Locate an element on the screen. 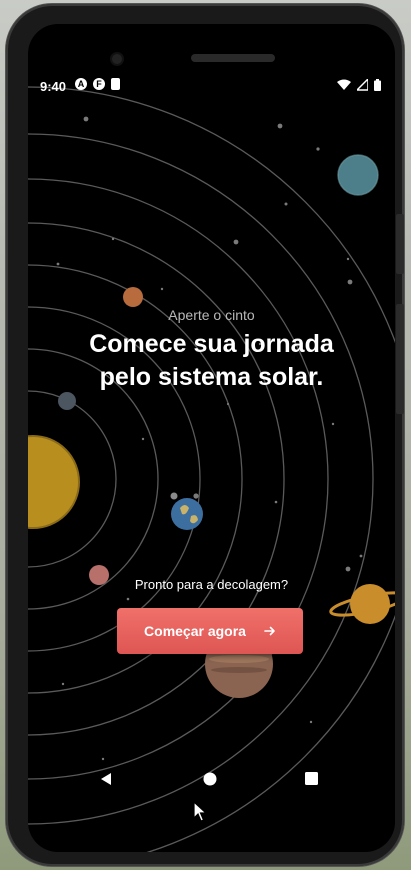 This screenshot has height=870, width=411. sun is located at coordinates (53, 482).